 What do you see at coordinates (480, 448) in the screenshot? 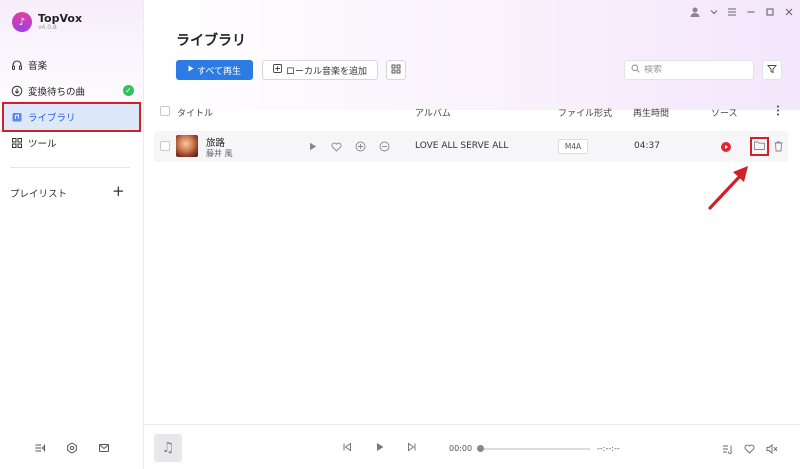
I see `progress-handle` at bounding box center [480, 448].